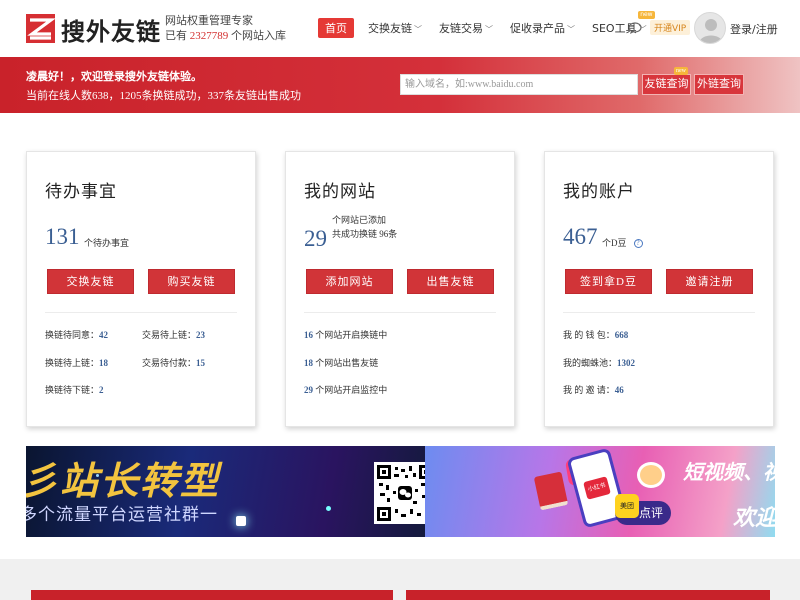  What do you see at coordinates (76, 334) in the screenshot?
I see `stat-item: 换链待同意：42` at bounding box center [76, 334].